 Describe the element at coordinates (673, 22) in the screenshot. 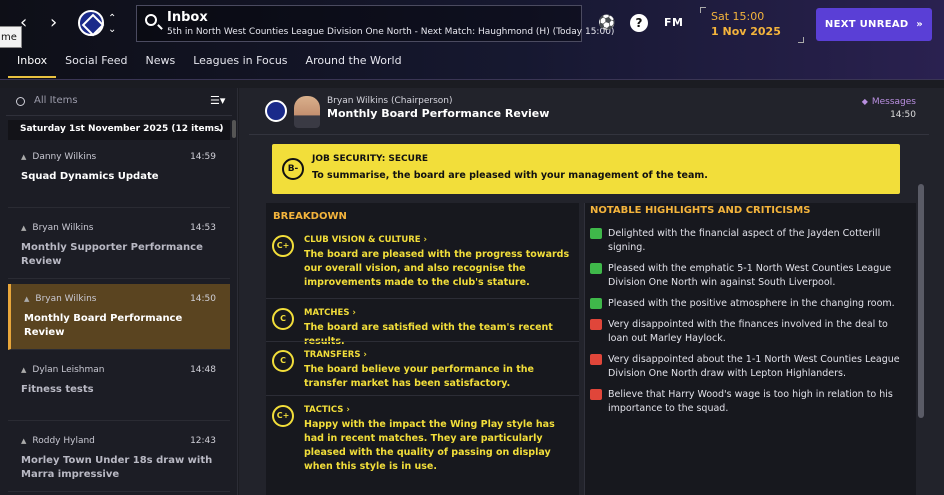

I see `fm-logo: FM` at that location.